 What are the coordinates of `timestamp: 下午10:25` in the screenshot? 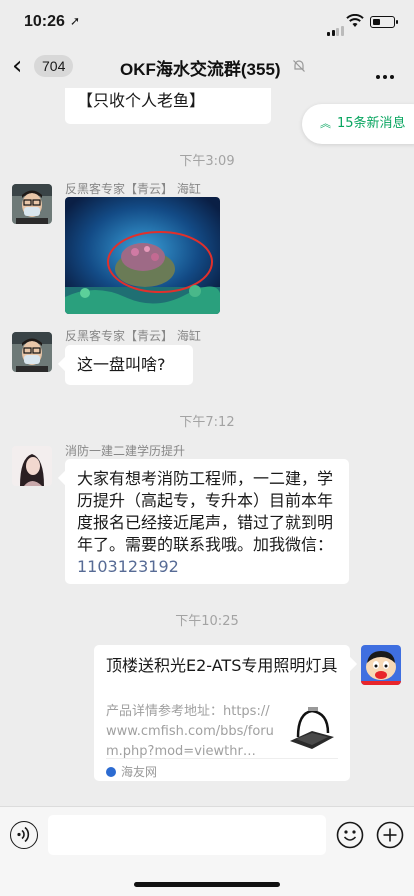 It's located at (207, 621).